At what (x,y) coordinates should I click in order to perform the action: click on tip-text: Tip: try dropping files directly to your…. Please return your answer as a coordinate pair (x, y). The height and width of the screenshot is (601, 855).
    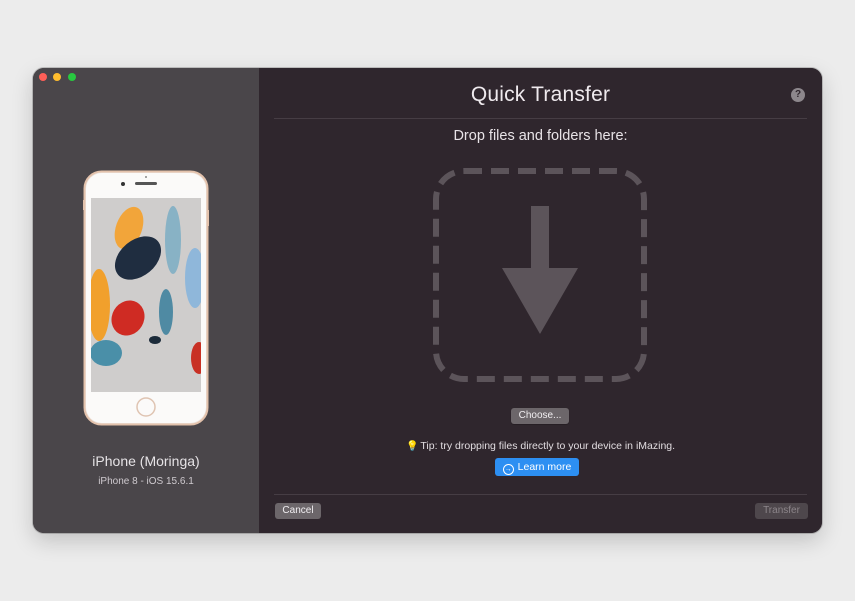
    Looking at the image, I should click on (548, 446).